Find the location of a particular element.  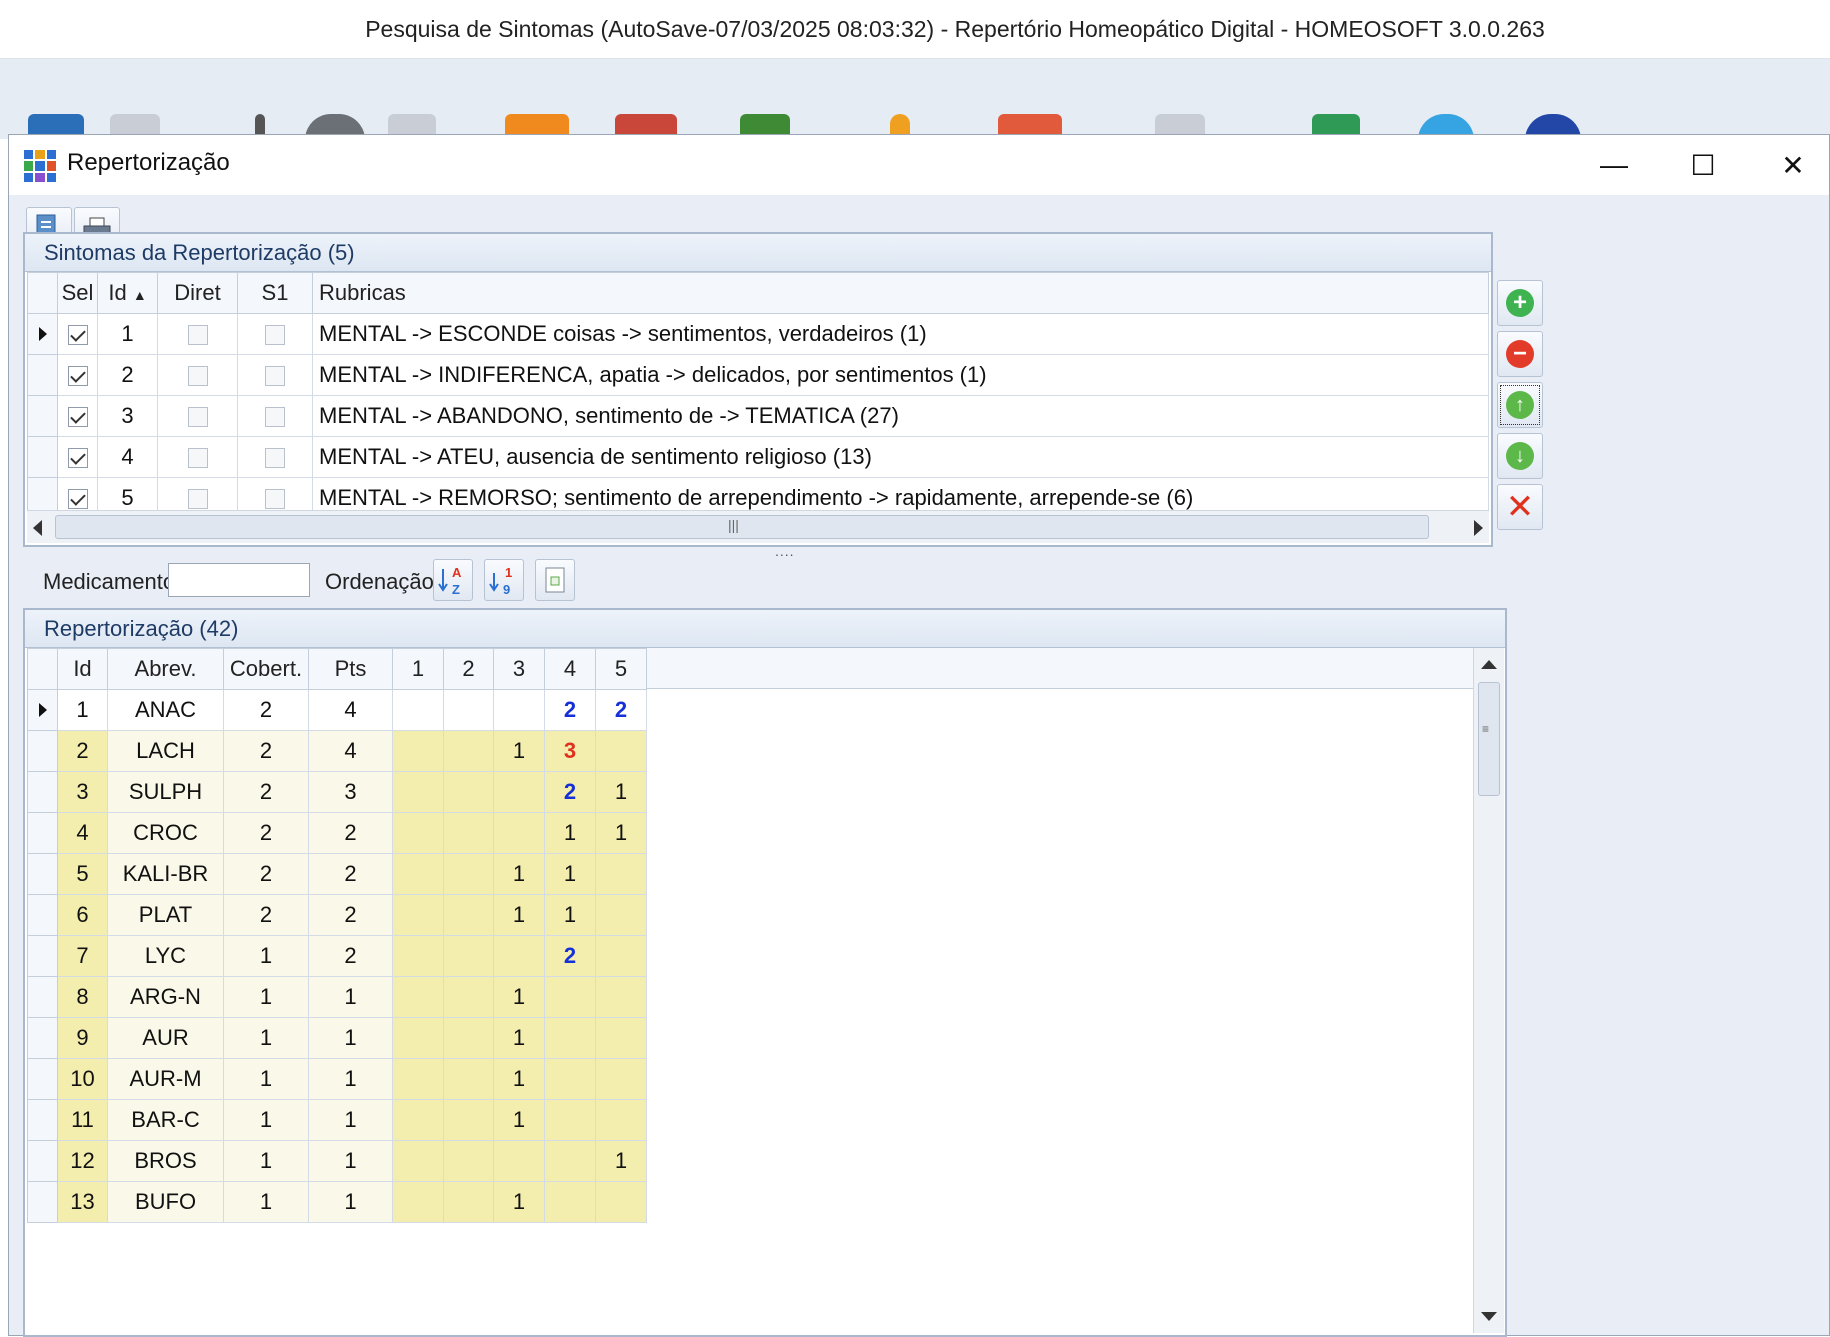

col-header-s1: S1 is located at coordinates (275, 293).